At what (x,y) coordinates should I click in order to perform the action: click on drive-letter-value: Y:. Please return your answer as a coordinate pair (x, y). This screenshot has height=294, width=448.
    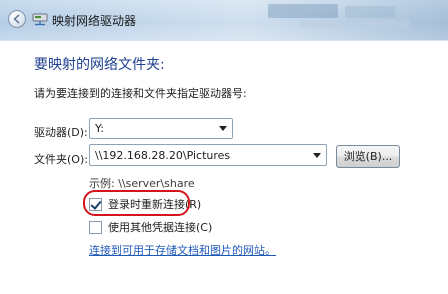
    Looking at the image, I should click on (99, 128).